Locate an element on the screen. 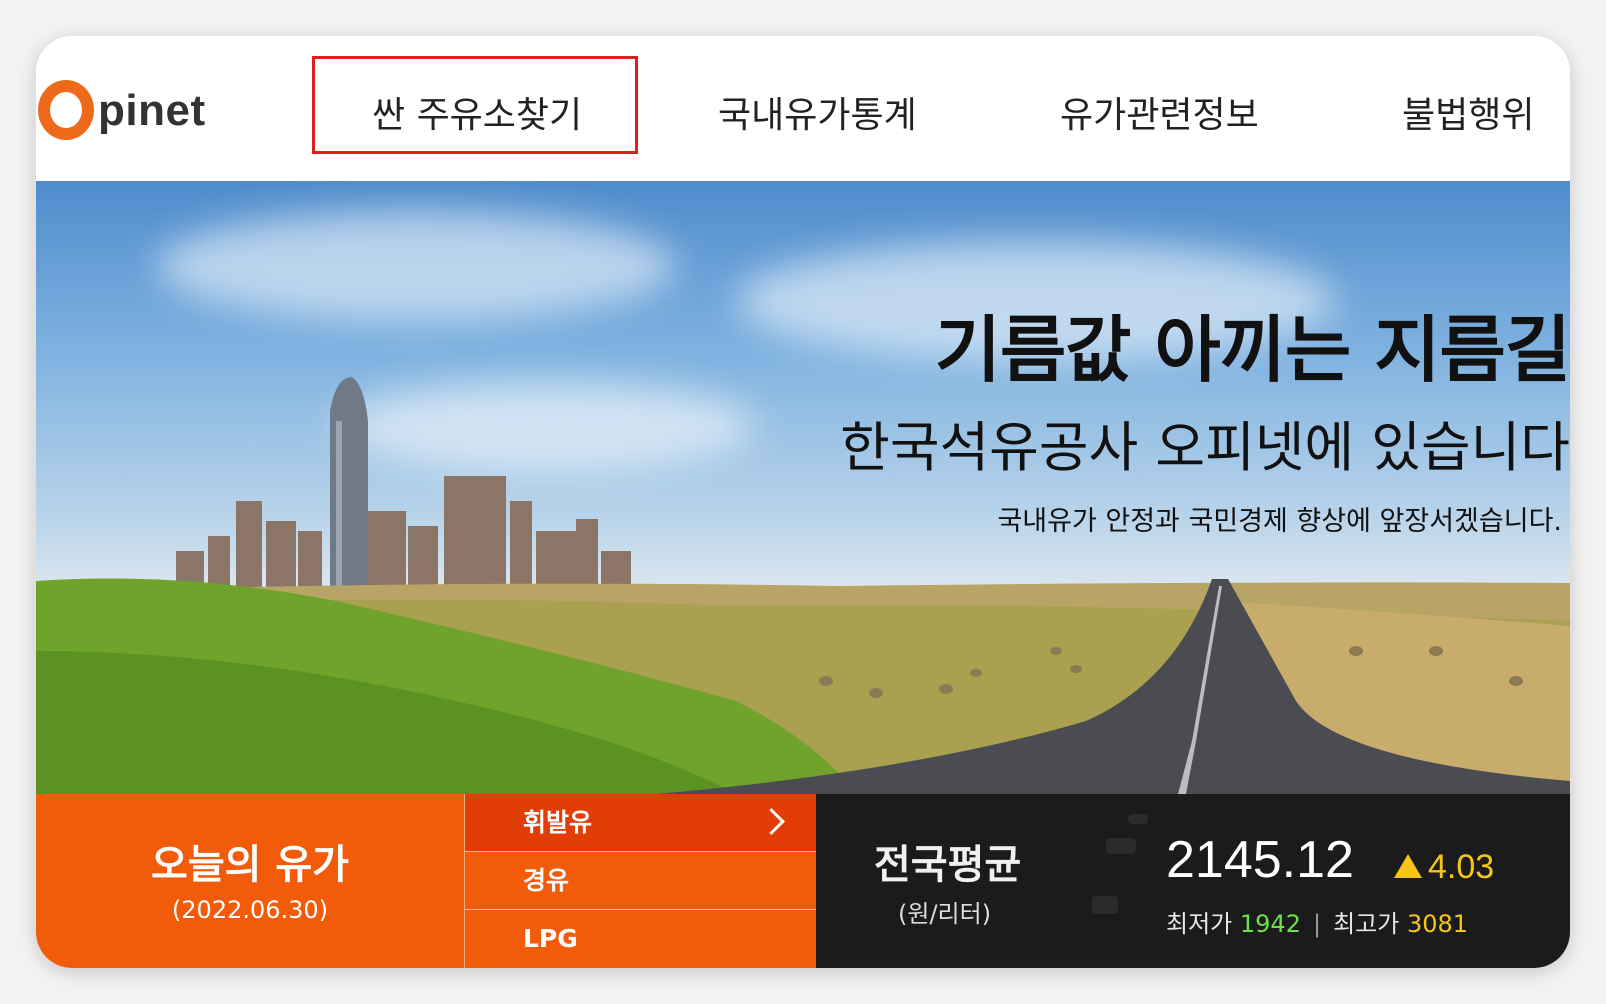 This screenshot has width=1606, height=1004. chevron-right-icon is located at coordinates (771, 821).